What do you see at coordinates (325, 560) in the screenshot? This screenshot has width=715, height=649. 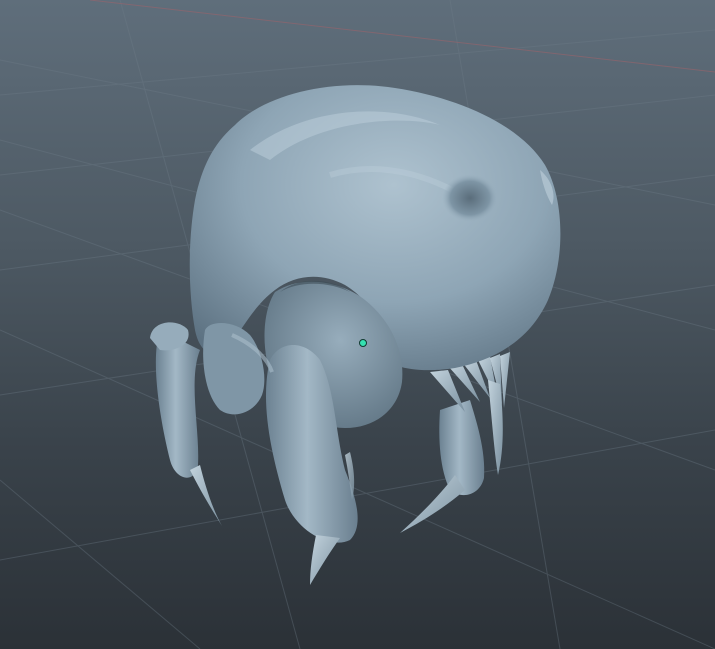 I see `front-leg-claw` at bounding box center [325, 560].